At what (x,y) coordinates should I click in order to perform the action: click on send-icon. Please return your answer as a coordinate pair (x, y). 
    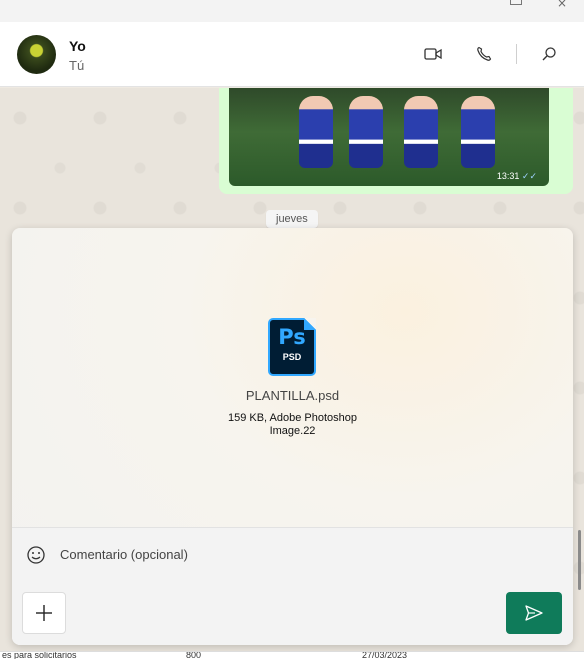
    Looking at the image, I should click on (534, 613).